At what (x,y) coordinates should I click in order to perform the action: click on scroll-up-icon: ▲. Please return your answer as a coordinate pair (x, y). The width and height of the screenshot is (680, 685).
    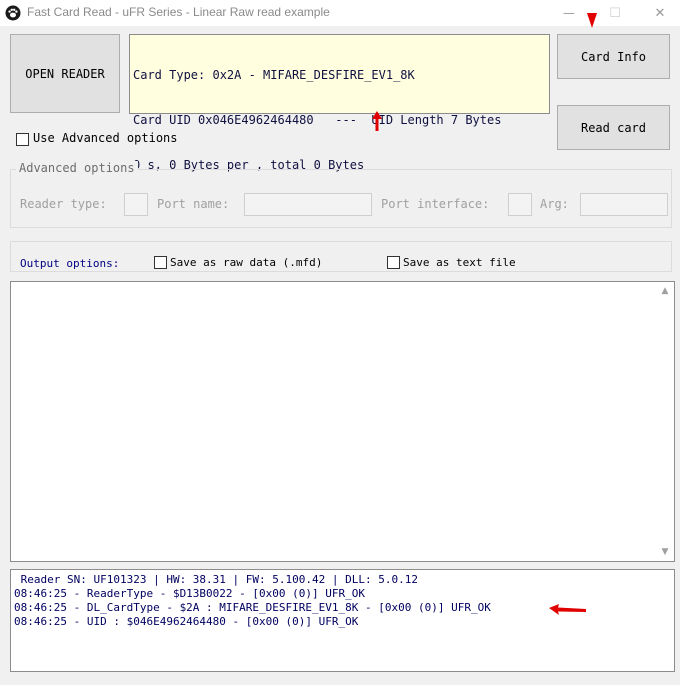
    Looking at the image, I should click on (665, 291).